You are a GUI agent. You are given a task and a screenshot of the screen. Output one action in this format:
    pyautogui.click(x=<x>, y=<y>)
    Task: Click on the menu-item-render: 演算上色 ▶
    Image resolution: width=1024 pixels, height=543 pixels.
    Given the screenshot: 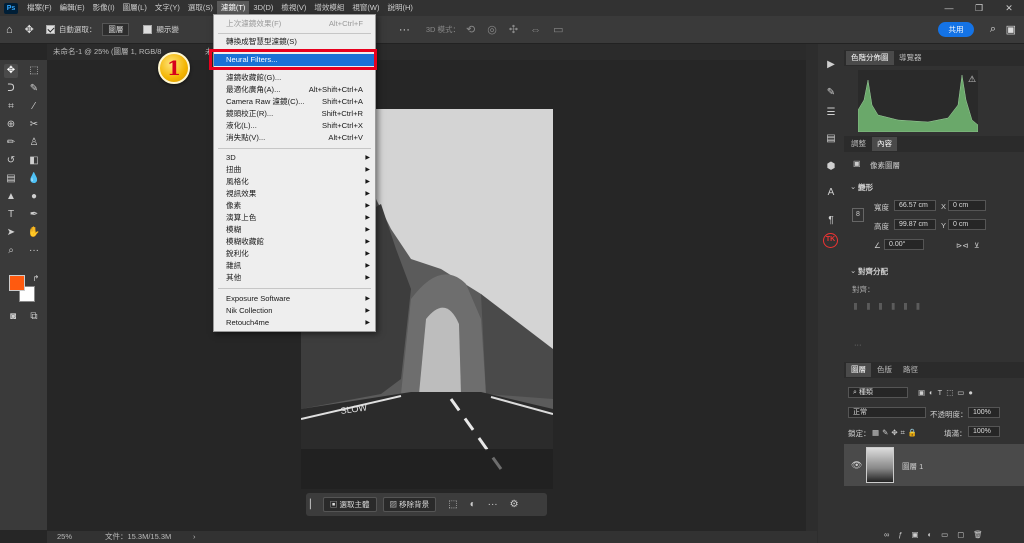 What is the action you would take?
    pyautogui.click(x=294, y=218)
    